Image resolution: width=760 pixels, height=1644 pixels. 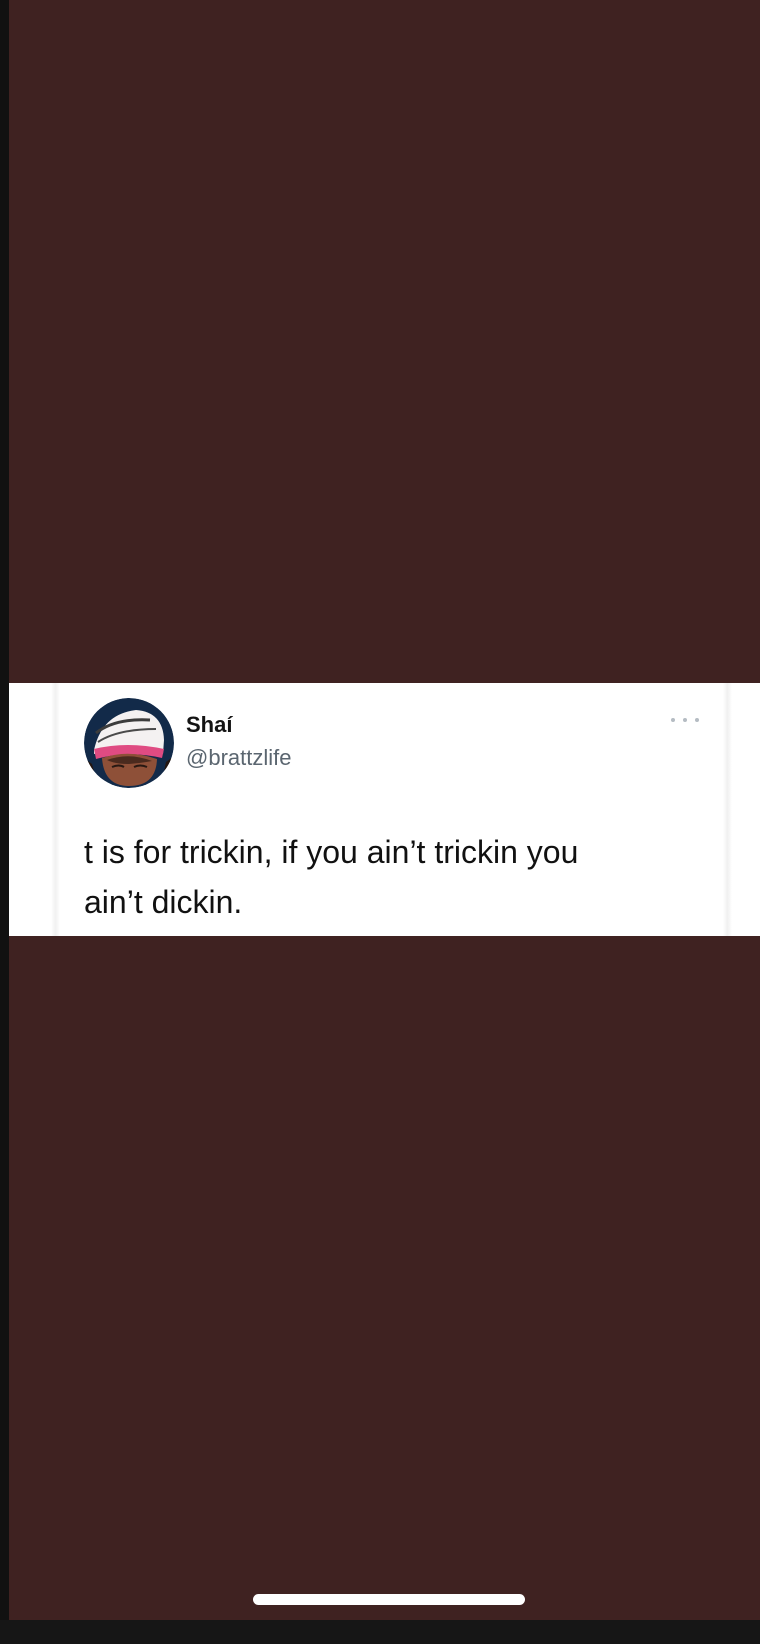 I want to click on more-options-icon, so click(x=685, y=720).